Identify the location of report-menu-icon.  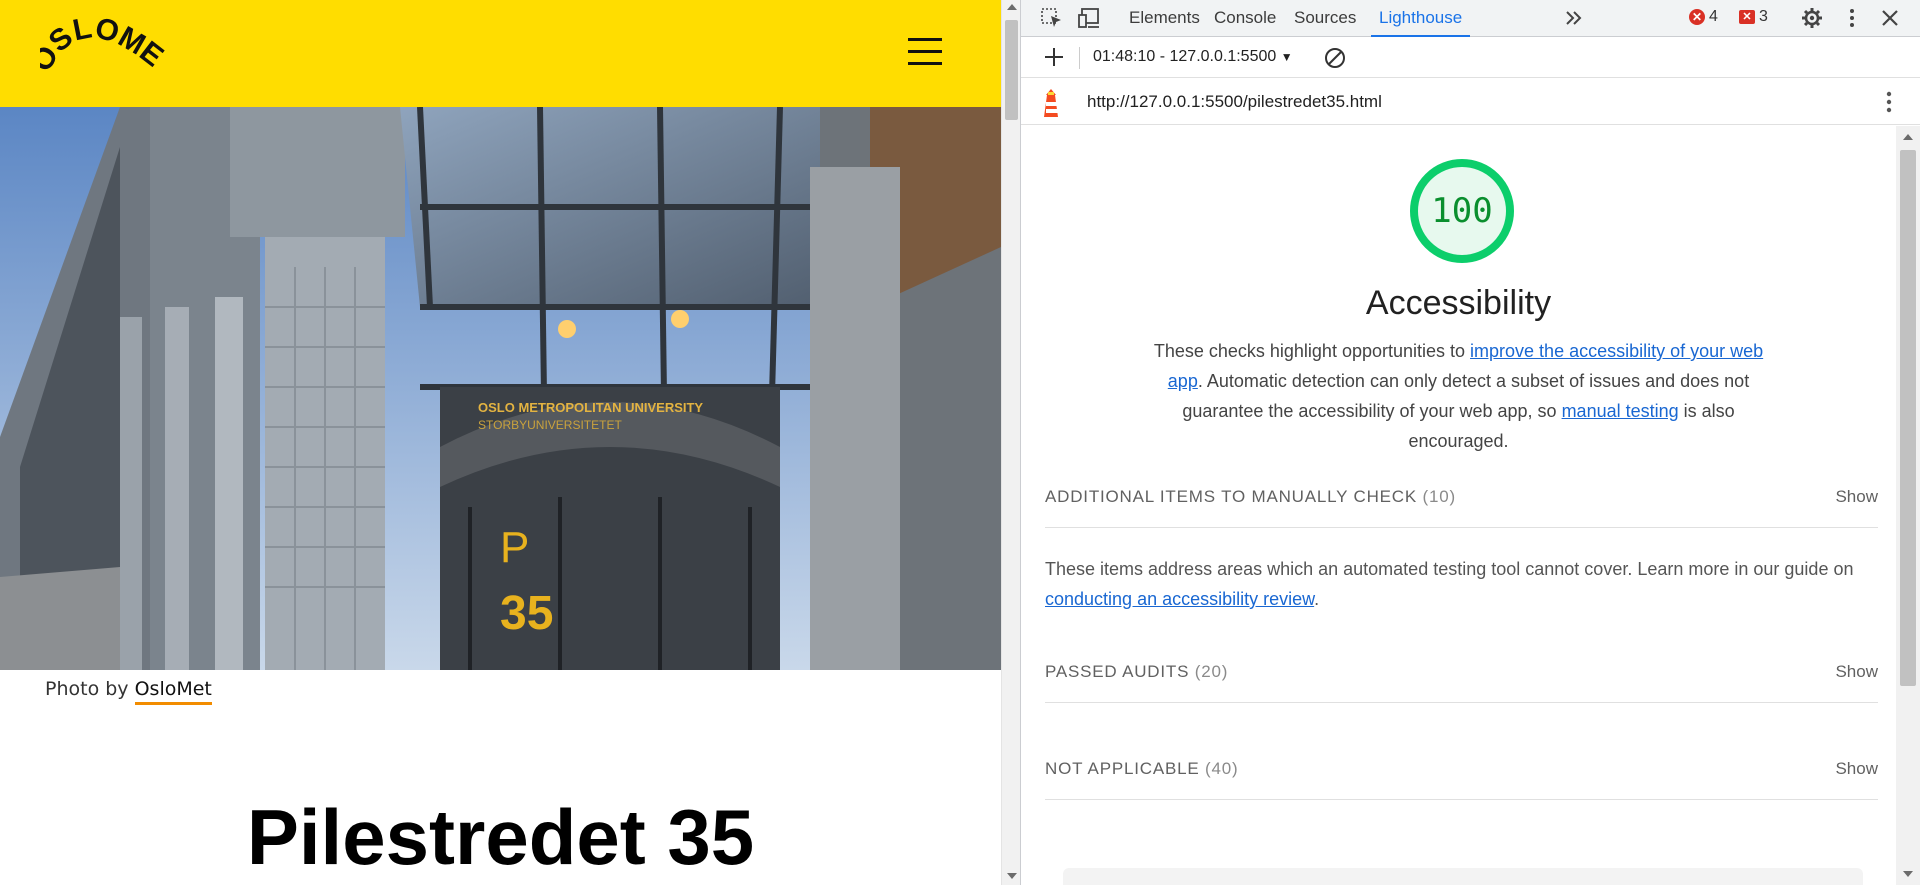
(1889, 102).